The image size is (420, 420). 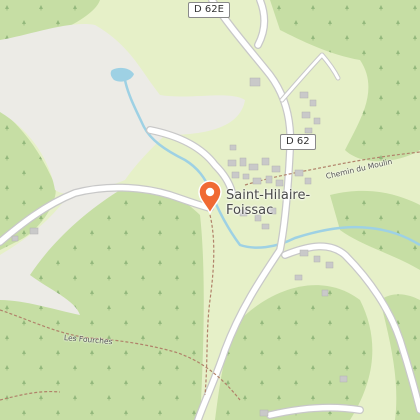 What do you see at coordinates (250, 210) in the screenshot?
I see `place-label-line2: Foissac` at bounding box center [250, 210].